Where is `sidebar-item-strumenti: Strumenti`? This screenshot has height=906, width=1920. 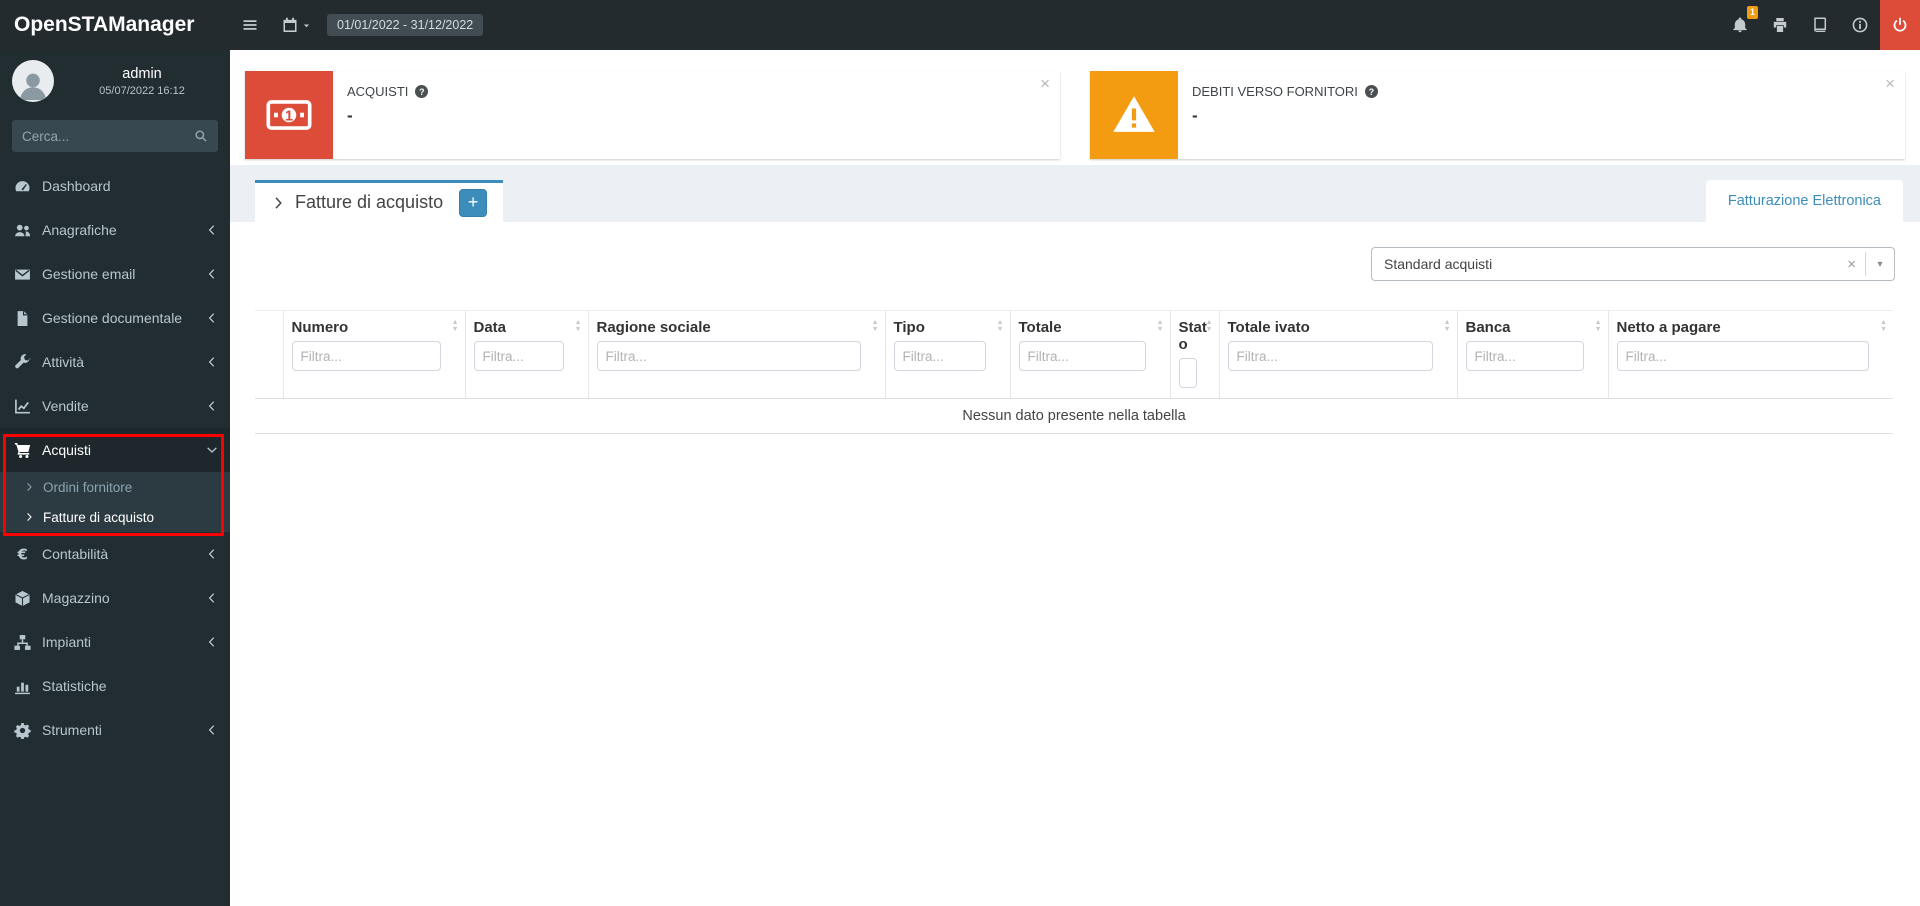 sidebar-item-strumenti: Strumenti is located at coordinates (115, 730).